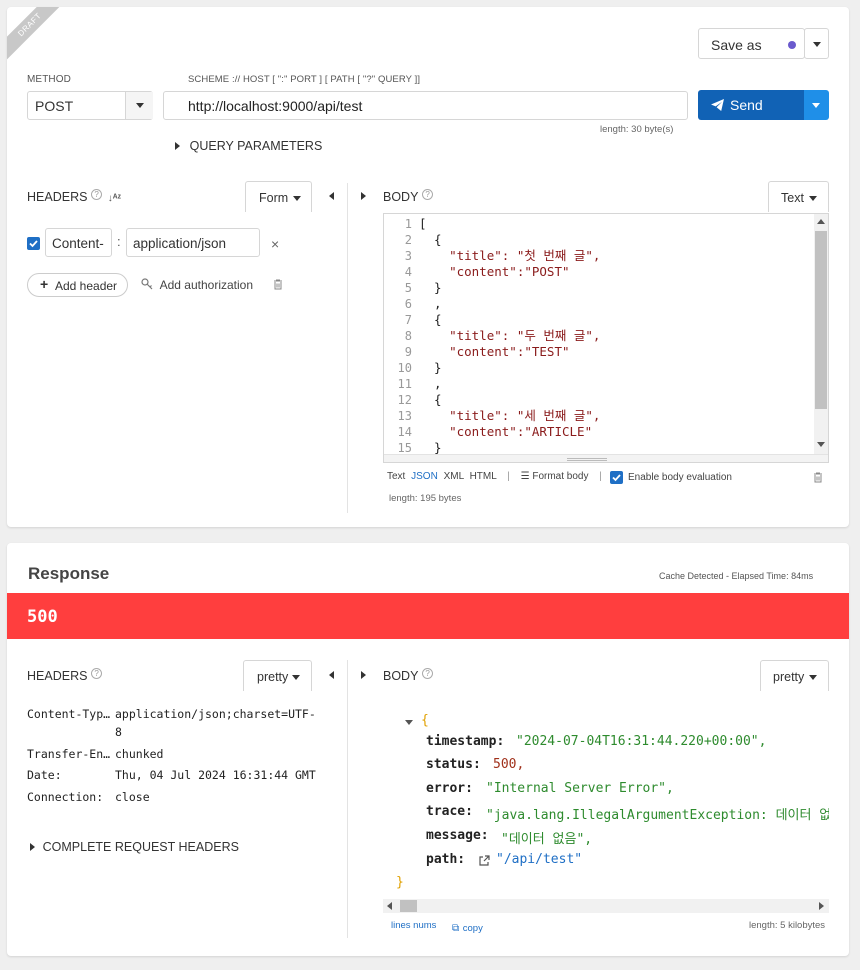  What do you see at coordinates (408, 336) in the screenshot?
I see `line-number: 8` at bounding box center [408, 336].